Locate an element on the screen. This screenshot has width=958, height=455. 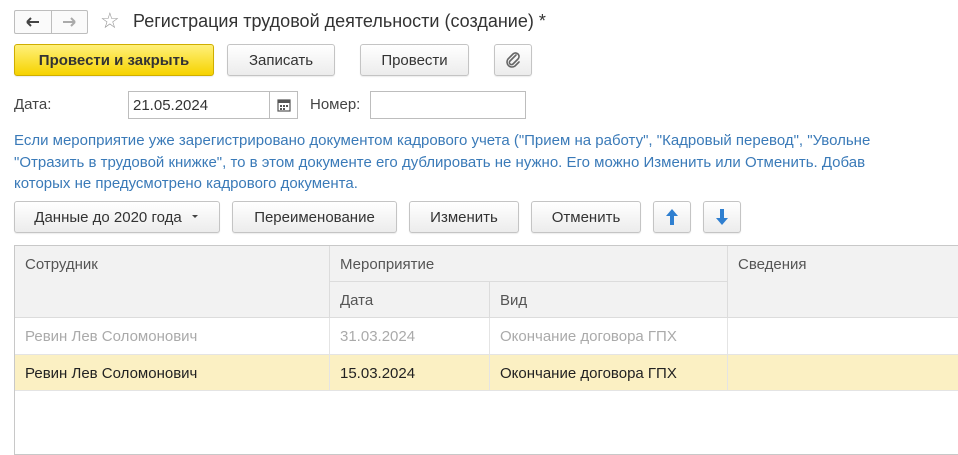
attach-button is located at coordinates (513, 60).